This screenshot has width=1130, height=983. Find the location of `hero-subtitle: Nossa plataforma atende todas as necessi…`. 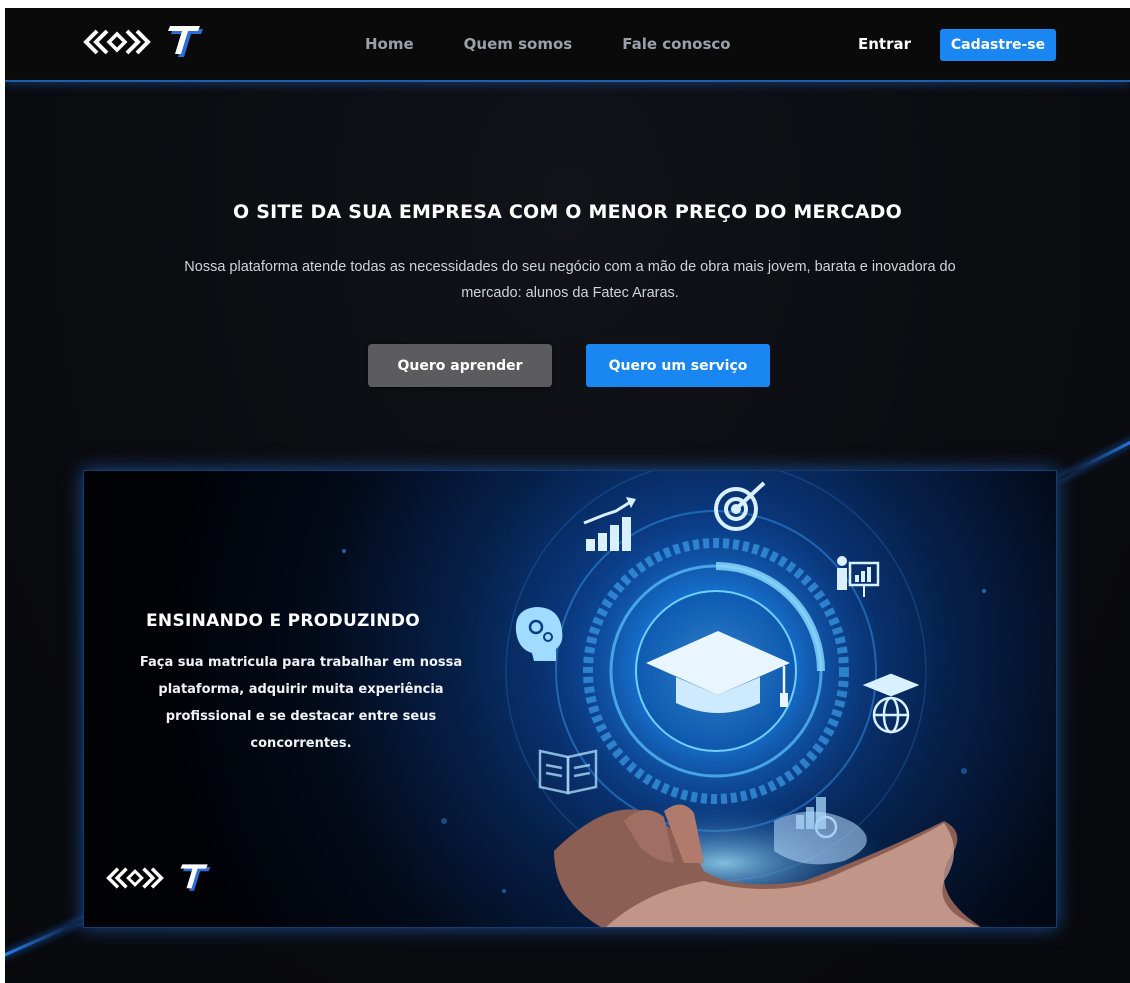

hero-subtitle: Nossa plataforma atende todas as necessi… is located at coordinates (570, 280).